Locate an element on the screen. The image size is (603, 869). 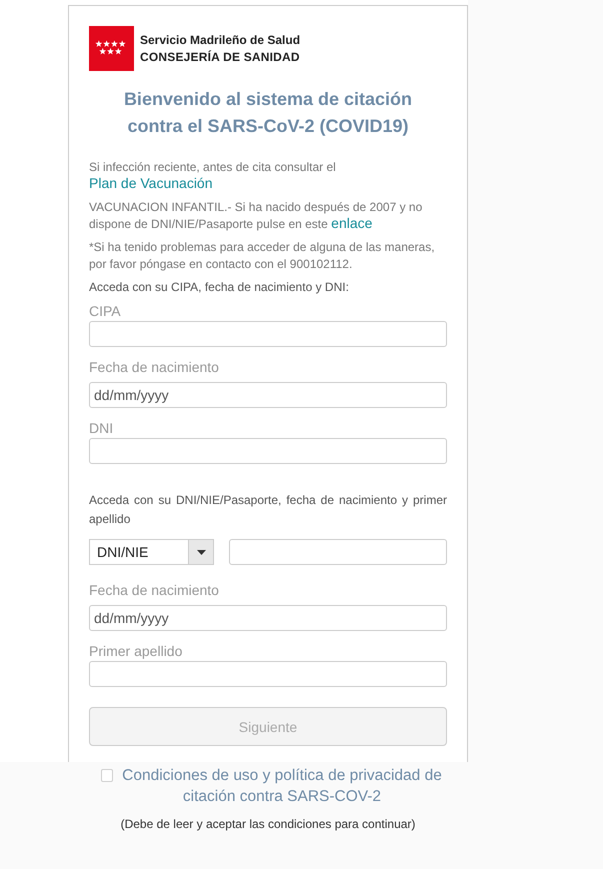
department-name: CONSEJERÍA DE SANIDAD is located at coordinates (220, 57).